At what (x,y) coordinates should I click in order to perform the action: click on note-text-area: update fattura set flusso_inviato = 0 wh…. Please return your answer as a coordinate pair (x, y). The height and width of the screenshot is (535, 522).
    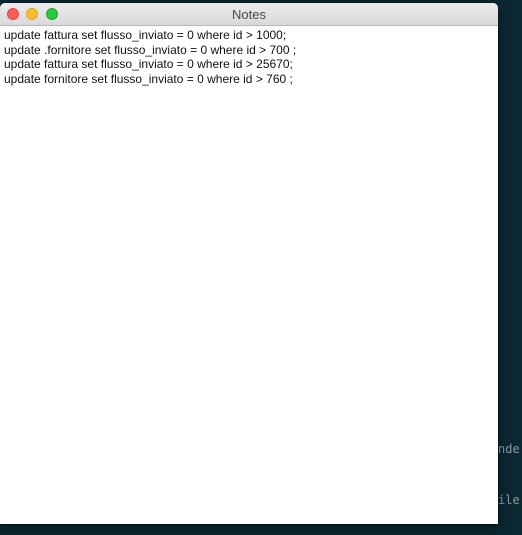
    Looking at the image, I should click on (249, 56).